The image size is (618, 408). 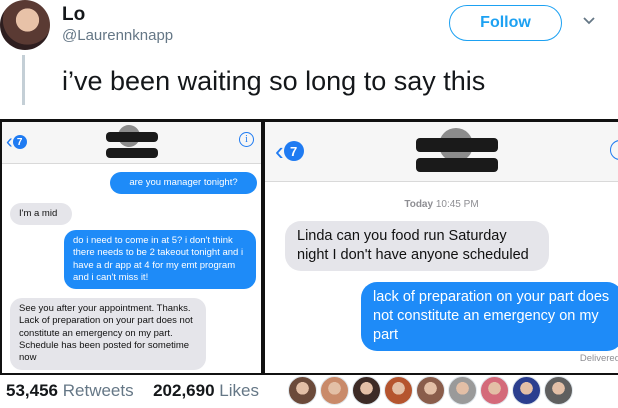 I want to click on tweet-text: i’ve been waiting so long to say this, so click(x=274, y=81).